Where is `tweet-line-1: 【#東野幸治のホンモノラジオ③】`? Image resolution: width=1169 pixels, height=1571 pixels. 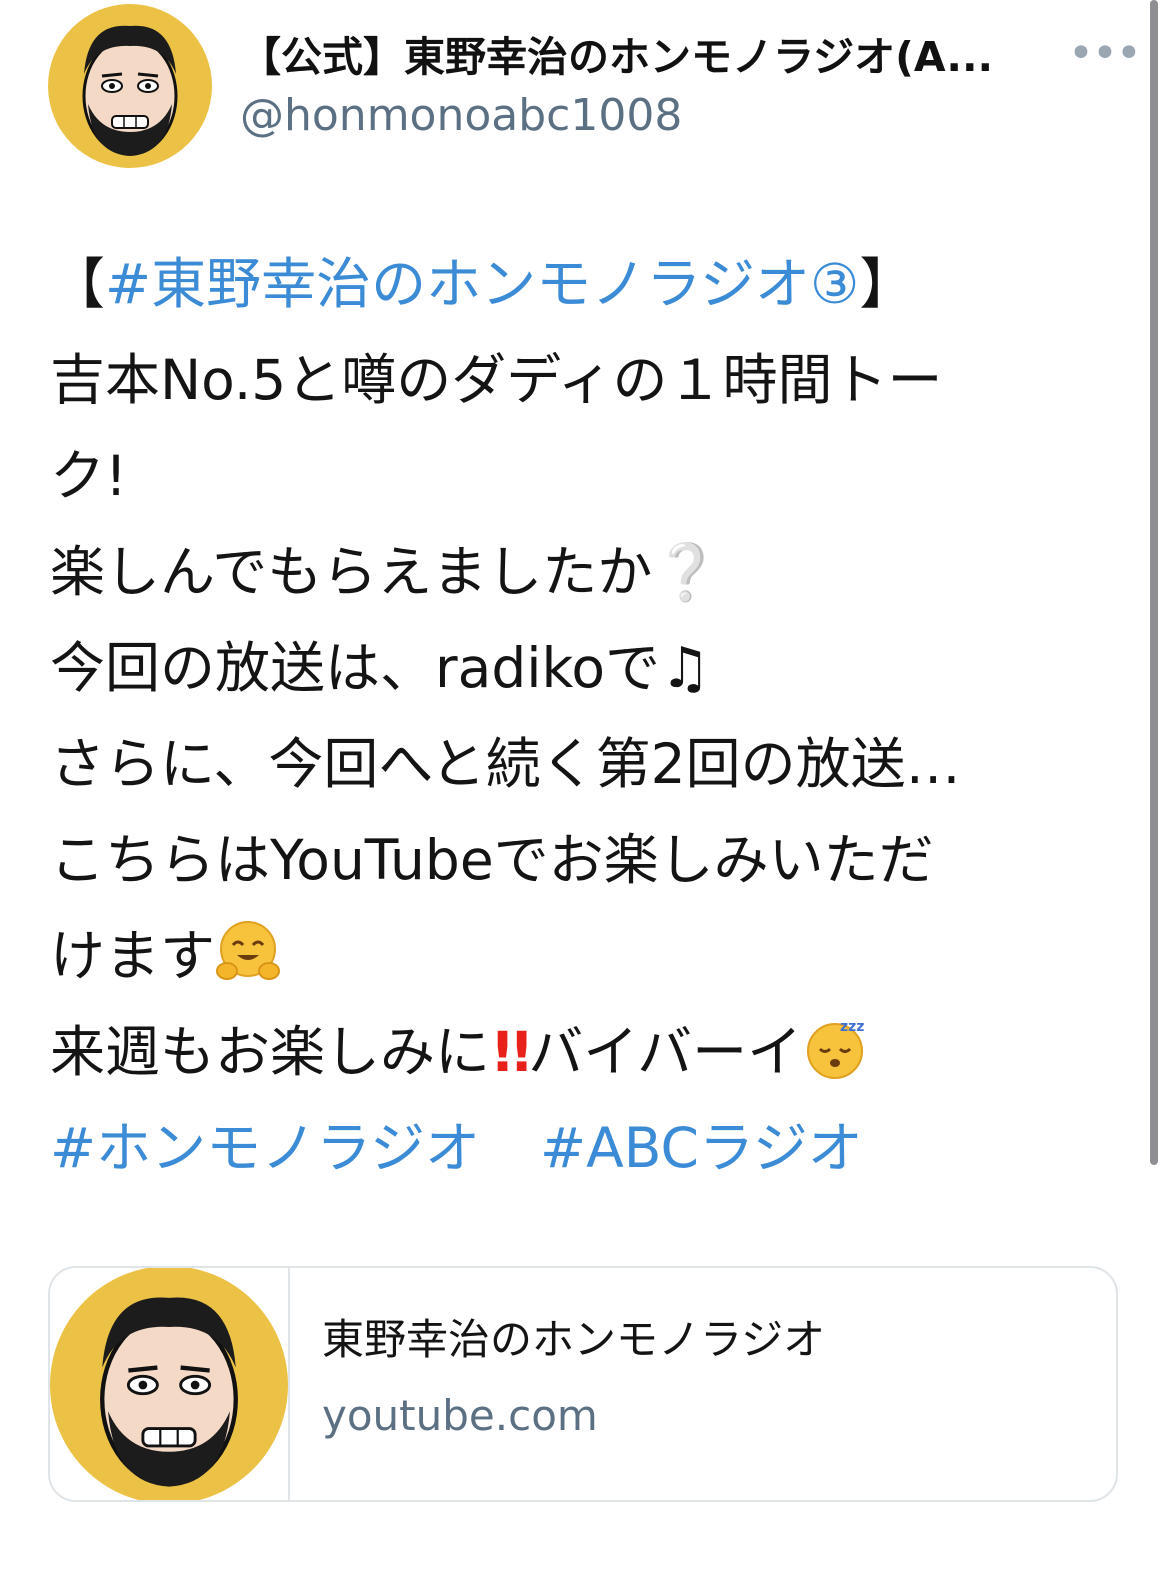 tweet-line-1: 【#東野幸治のホンモノラジオ③】 is located at coordinates (590, 284).